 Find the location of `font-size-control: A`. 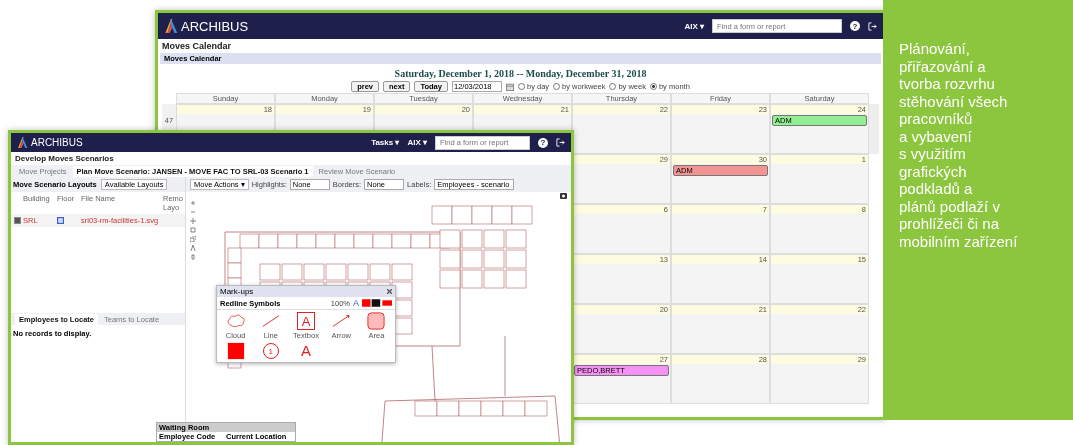

font-size-control: A is located at coordinates (356, 303).